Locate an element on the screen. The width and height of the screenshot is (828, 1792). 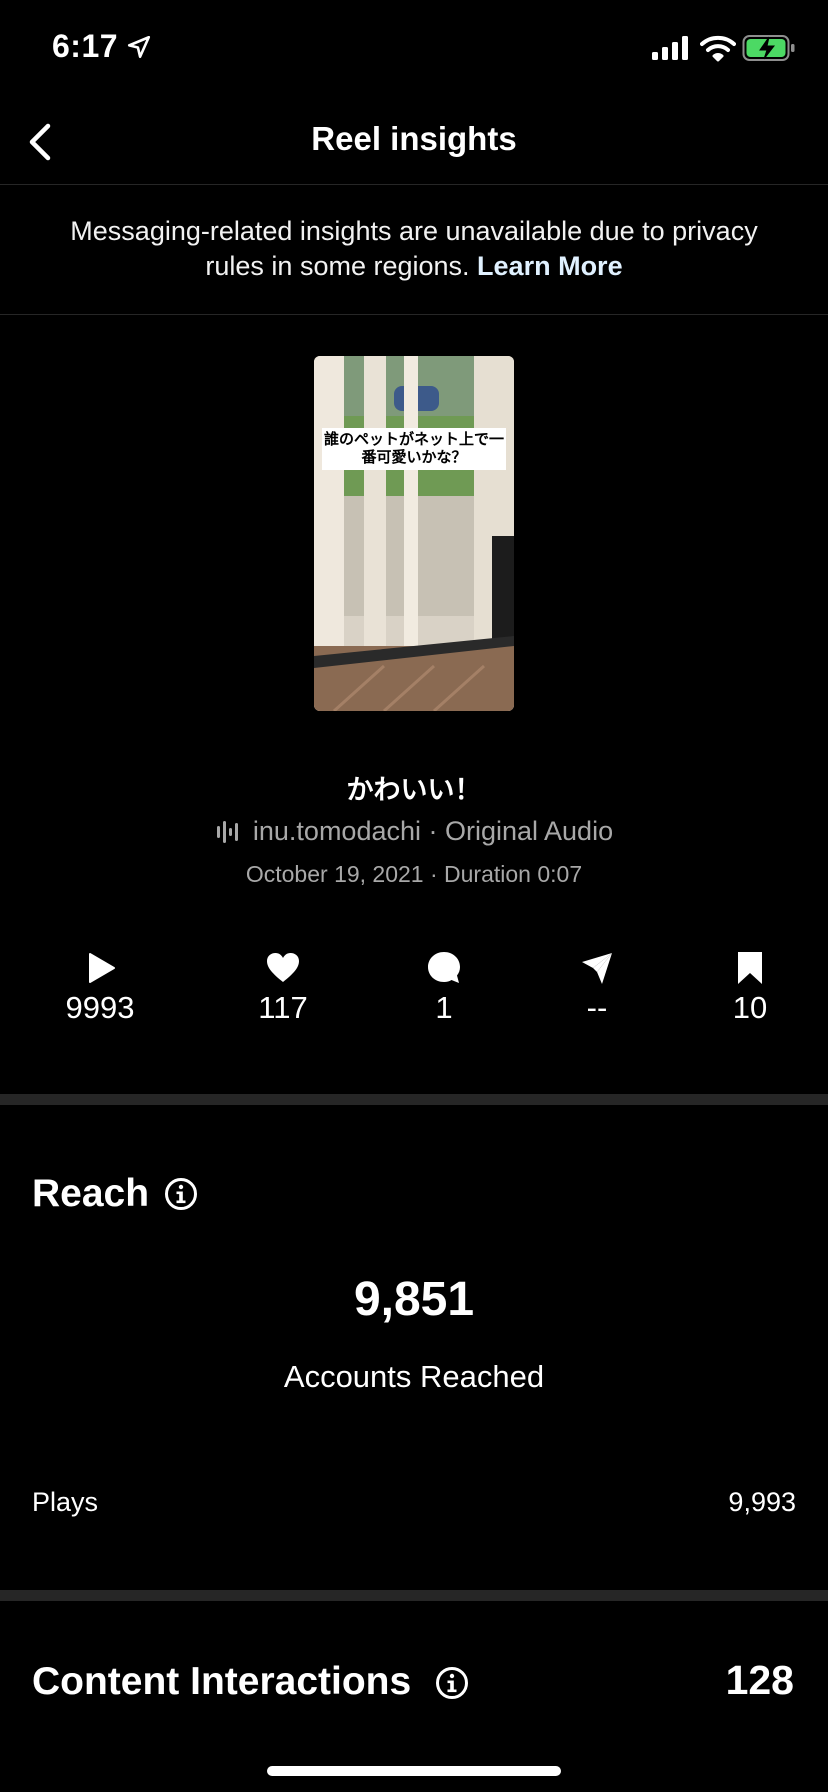
page-title: Reel insights is located at coordinates (414, 138).